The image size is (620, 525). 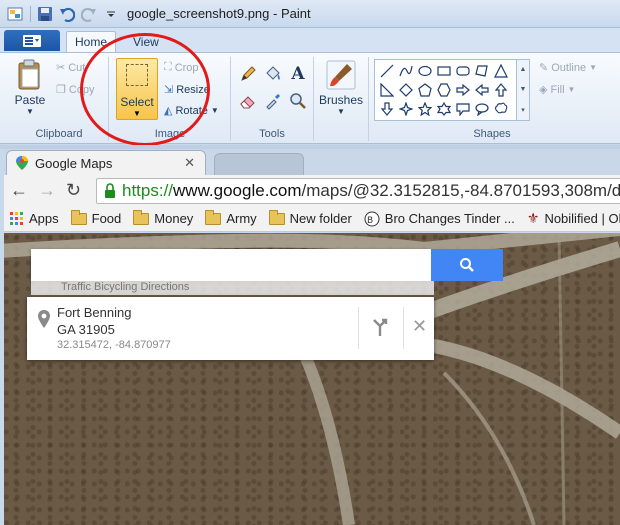 I want to click on crop-label: Crop, so click(x=186, y=67).